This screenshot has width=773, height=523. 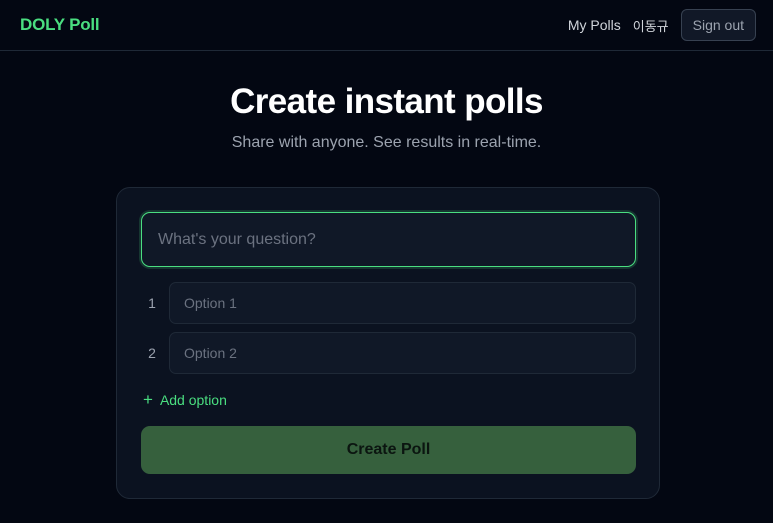 What do you see at coordinates (650, 26) in the screenshot?
I see `user-name: 이동규` at bounding box center [650, 26].